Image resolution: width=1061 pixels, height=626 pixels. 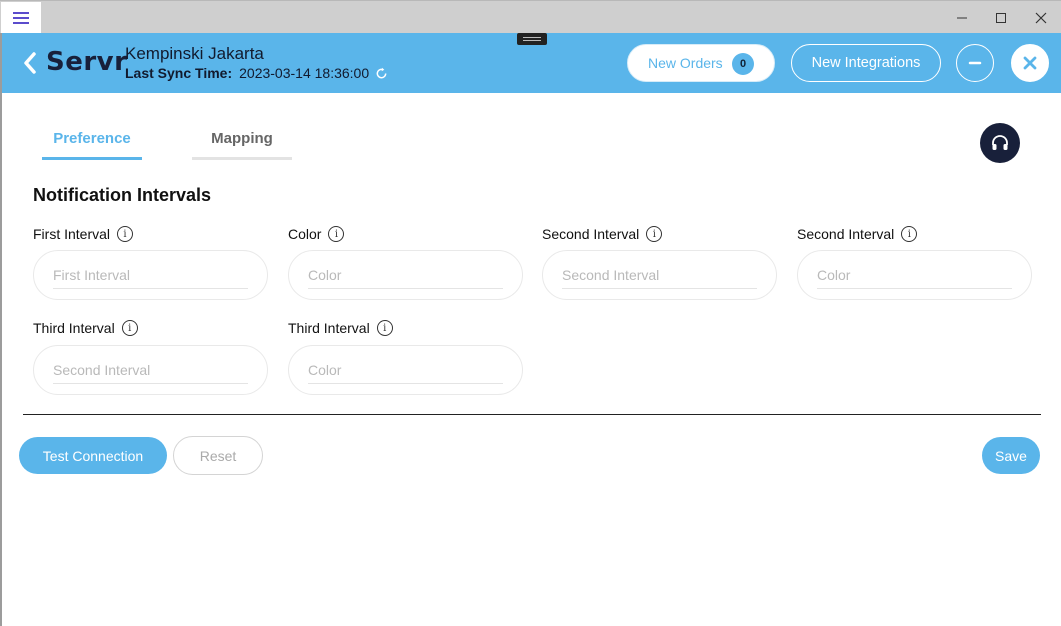 What do you see at coordinates (93, 455) in the screenshot?
I see `test-connection-button: Test Connection` at bounding box center [93, 455].